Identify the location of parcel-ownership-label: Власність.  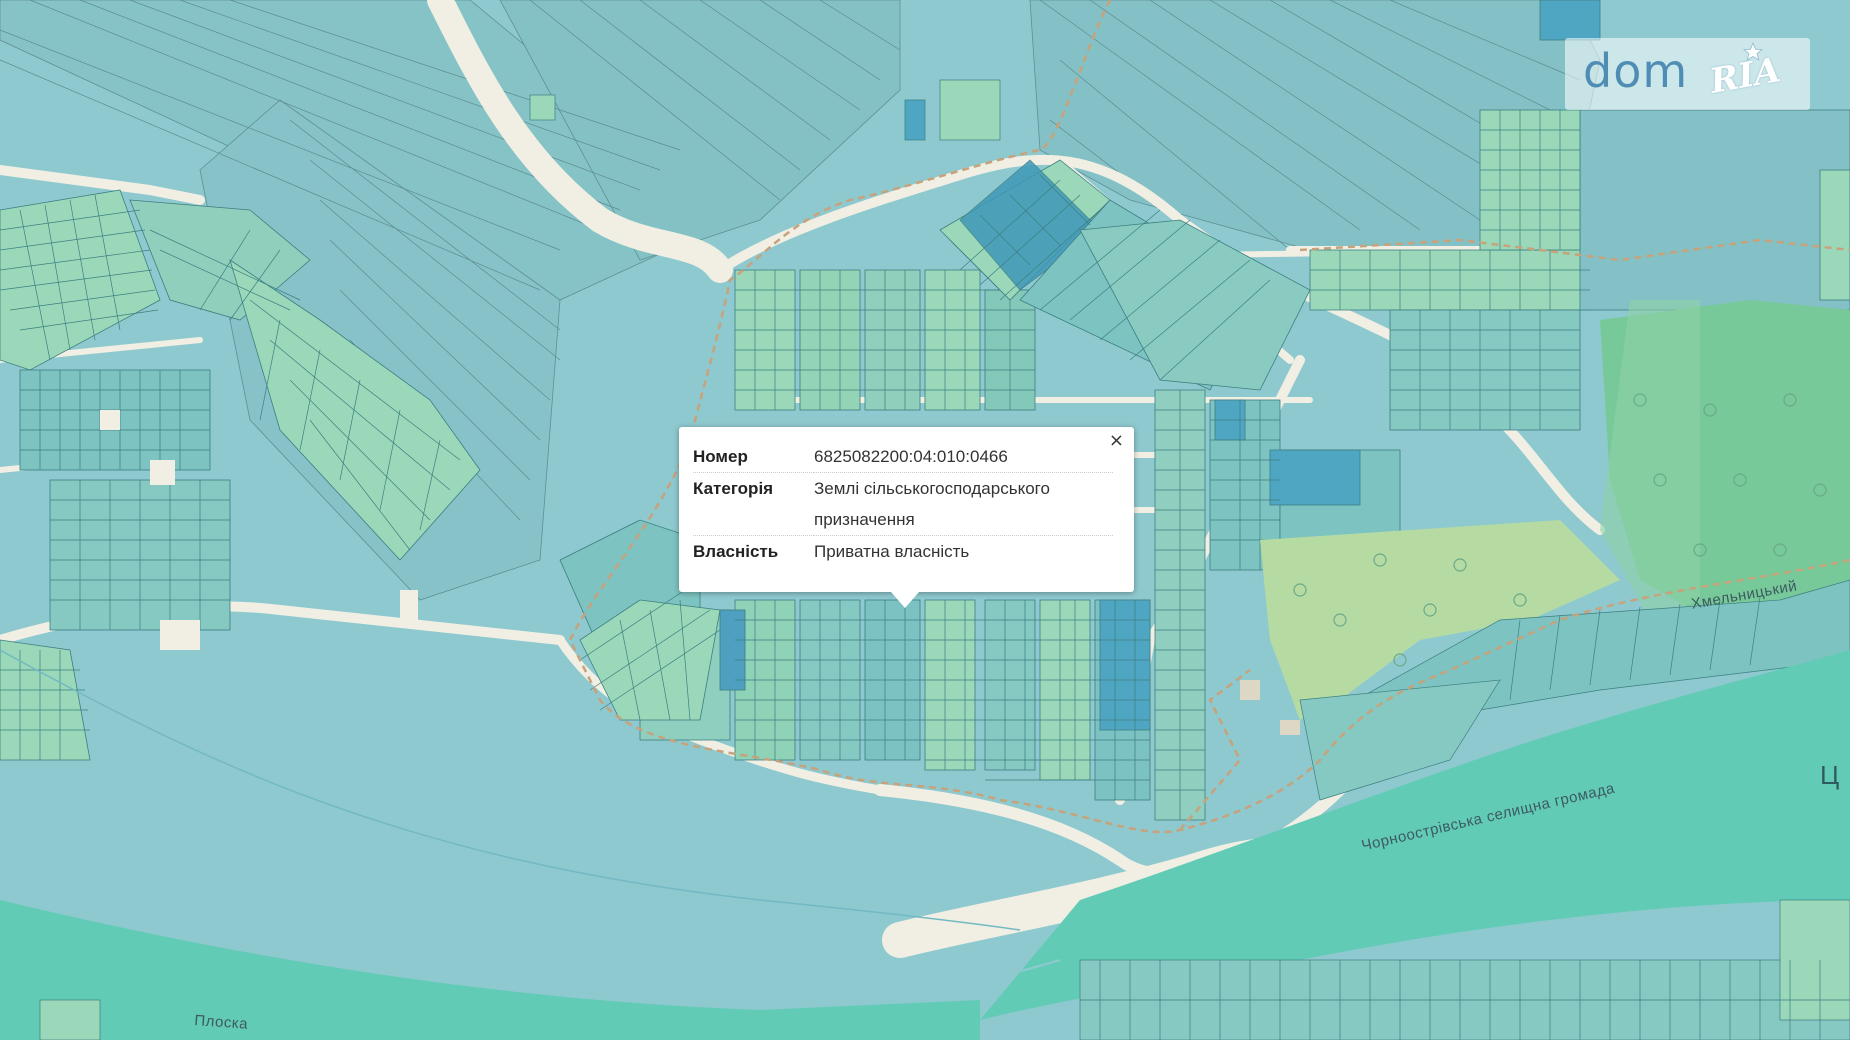
(736, 551).